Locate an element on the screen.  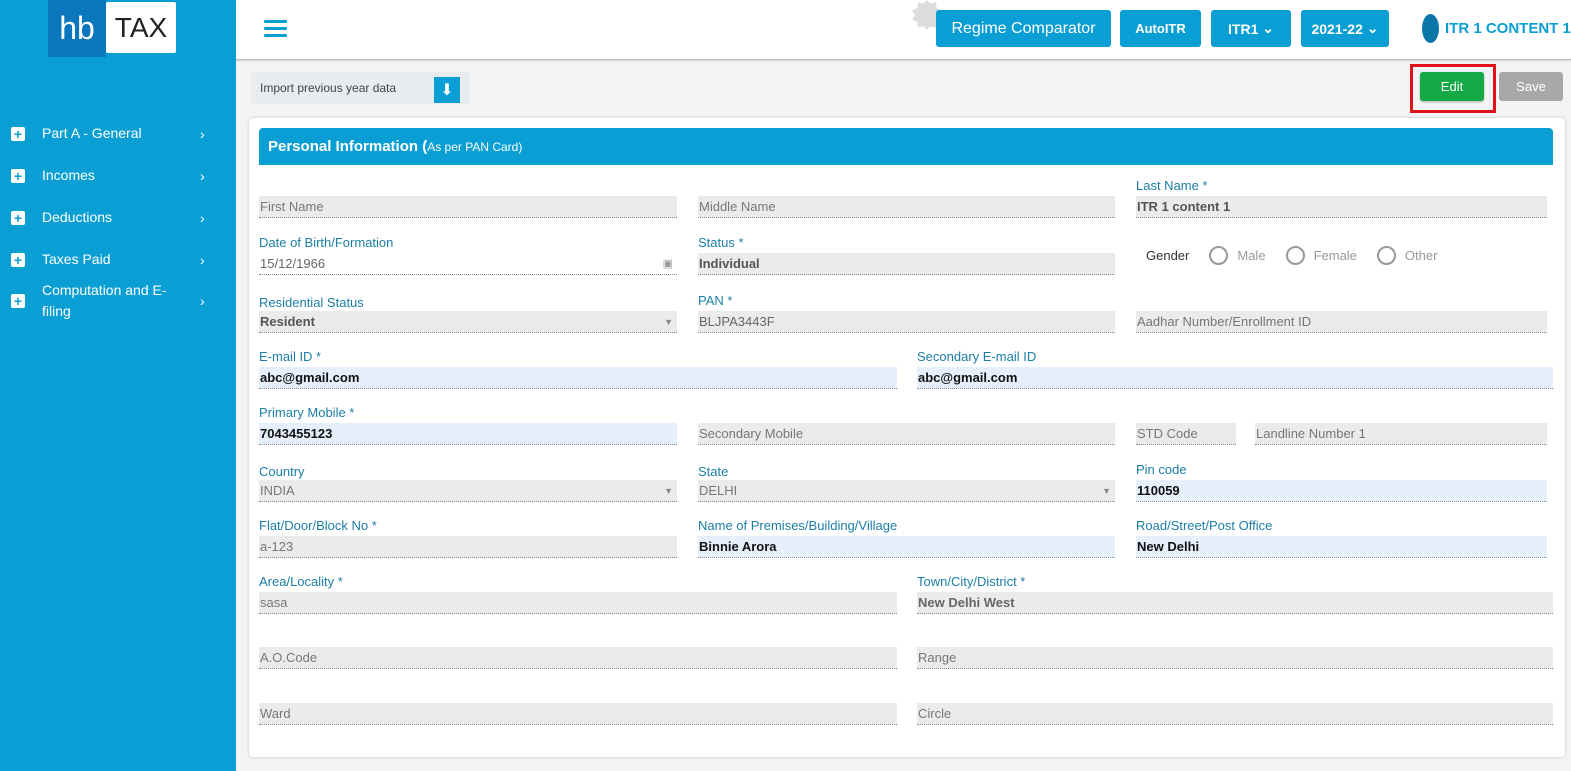
itr-dropdown: ITR1 ⌄ is located at coordinates (1251, 28).